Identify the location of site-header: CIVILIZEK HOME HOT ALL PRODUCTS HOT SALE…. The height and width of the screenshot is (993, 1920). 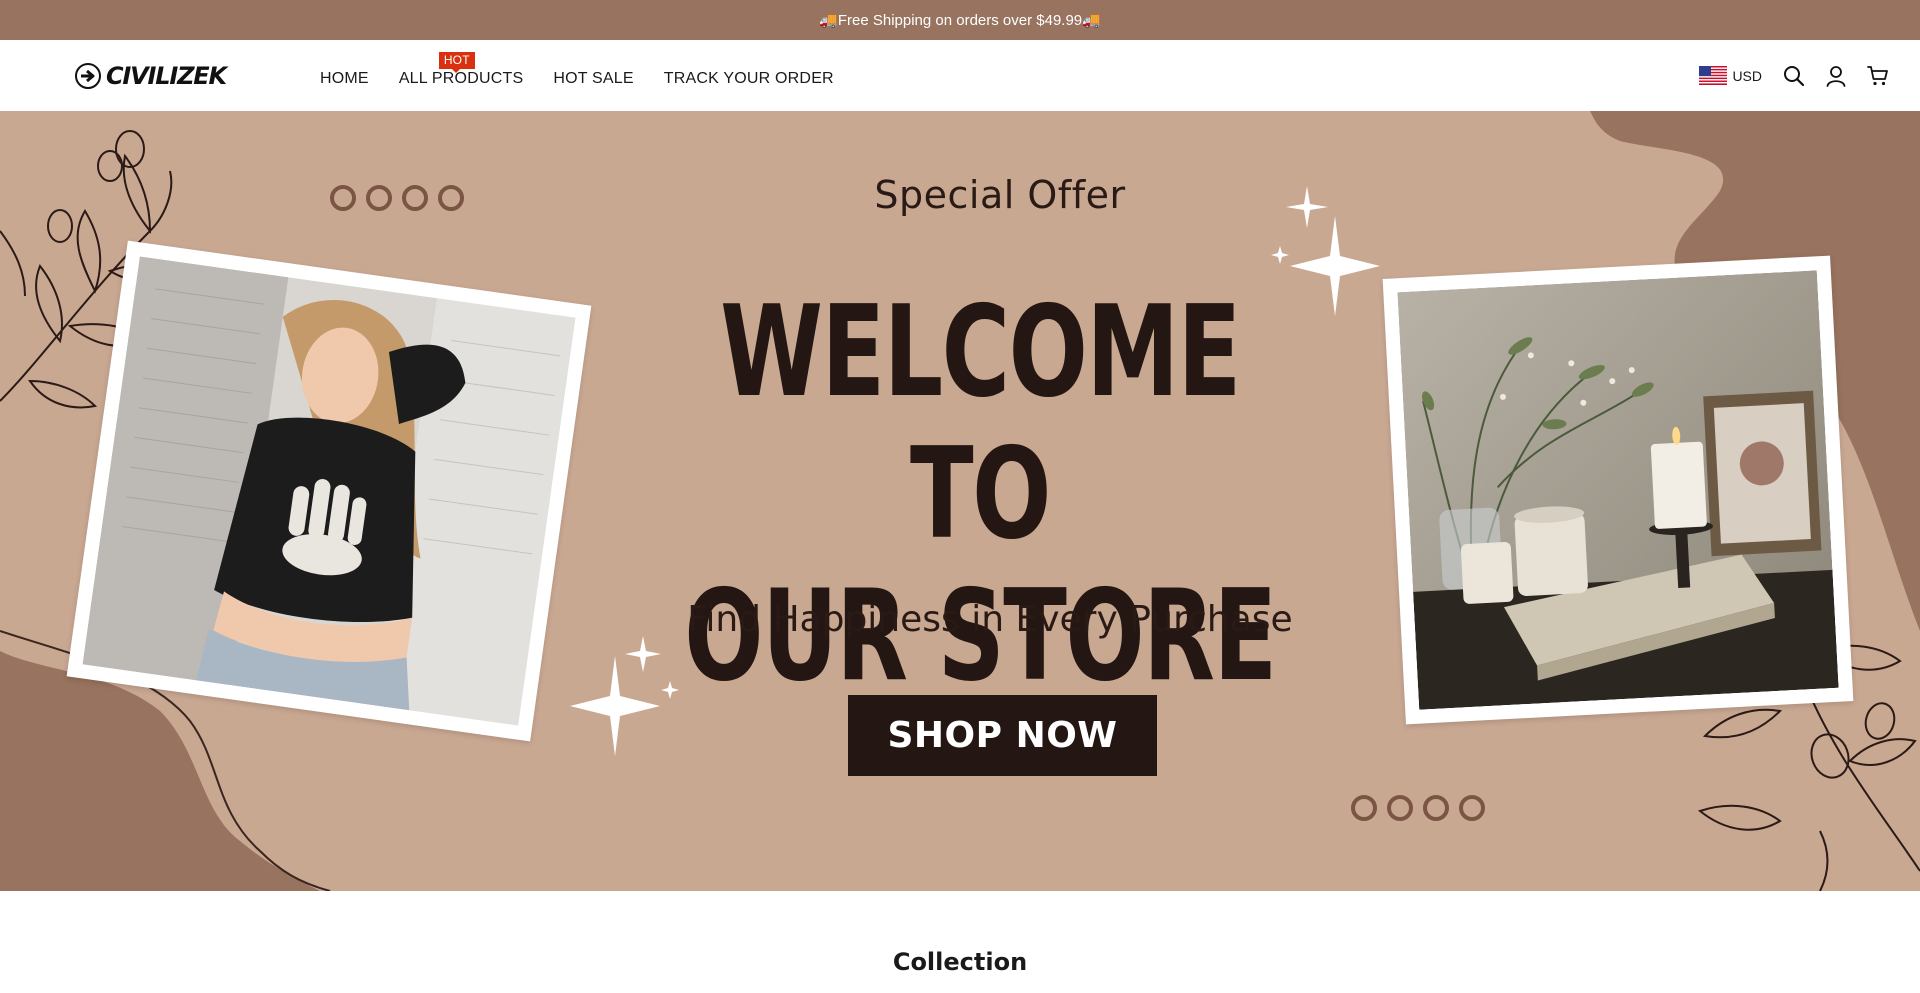
(960, 75).